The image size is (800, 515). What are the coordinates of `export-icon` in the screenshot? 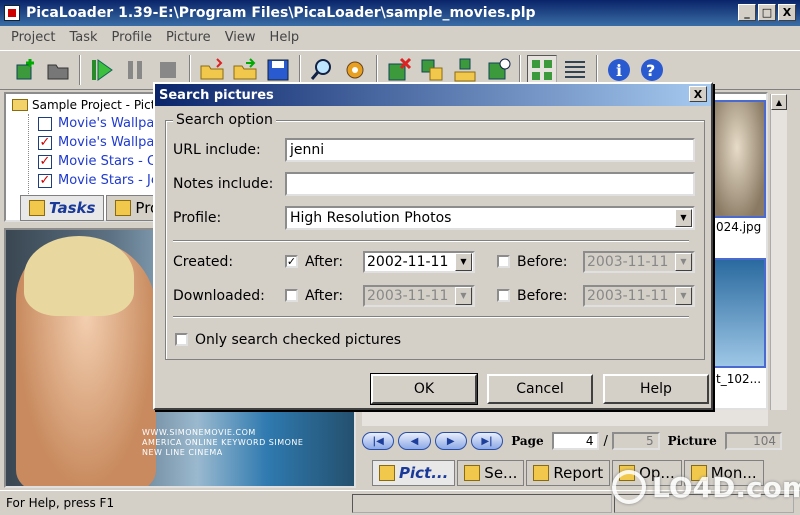 It's located at (245, 70).